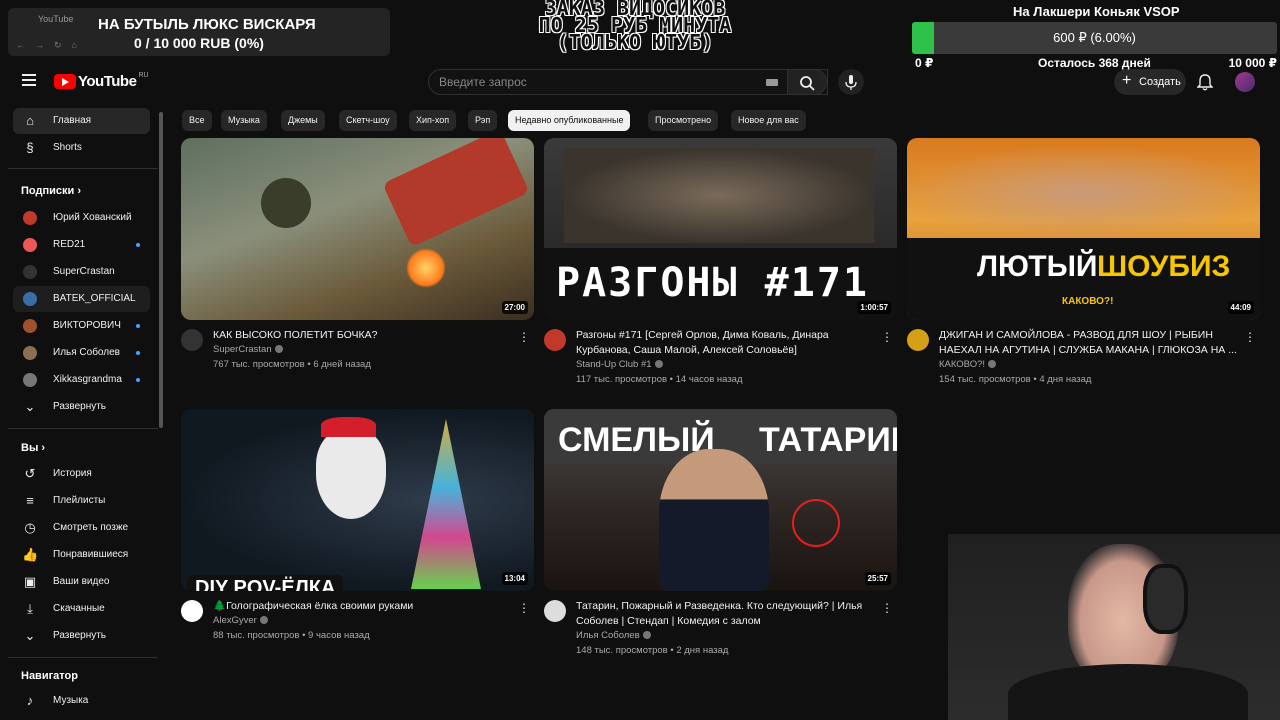  Describe the element at coordinates (652, 650) in the screenshot. I see `video-meta: 148 тыс. просмотров • 2 дня назад` at that location.